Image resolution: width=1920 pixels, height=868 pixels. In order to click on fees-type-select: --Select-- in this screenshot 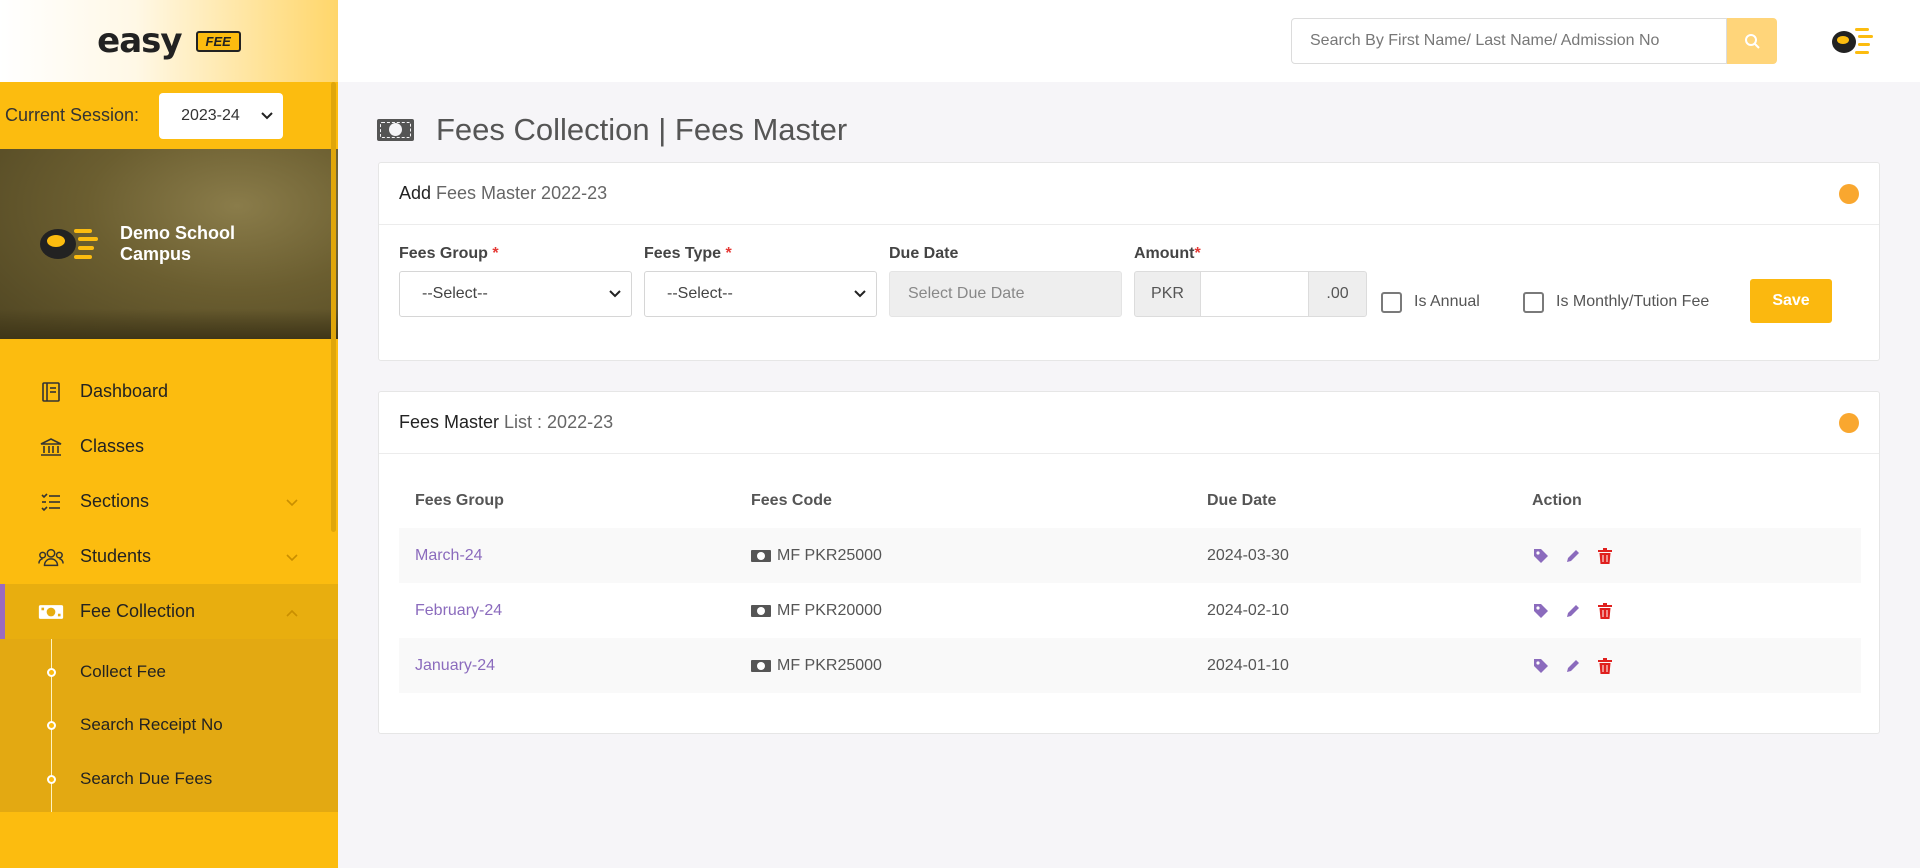, I will do `click(760, 294)`.